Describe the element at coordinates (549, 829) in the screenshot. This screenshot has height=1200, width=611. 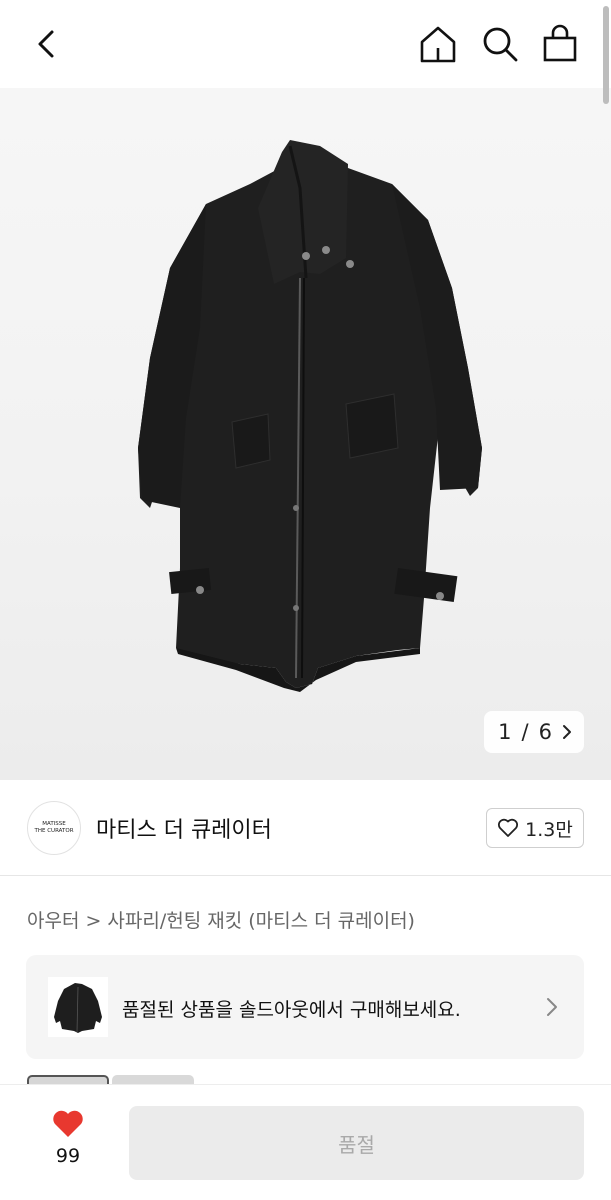
I see `brand-favorite-count: 1.3만` at that location.